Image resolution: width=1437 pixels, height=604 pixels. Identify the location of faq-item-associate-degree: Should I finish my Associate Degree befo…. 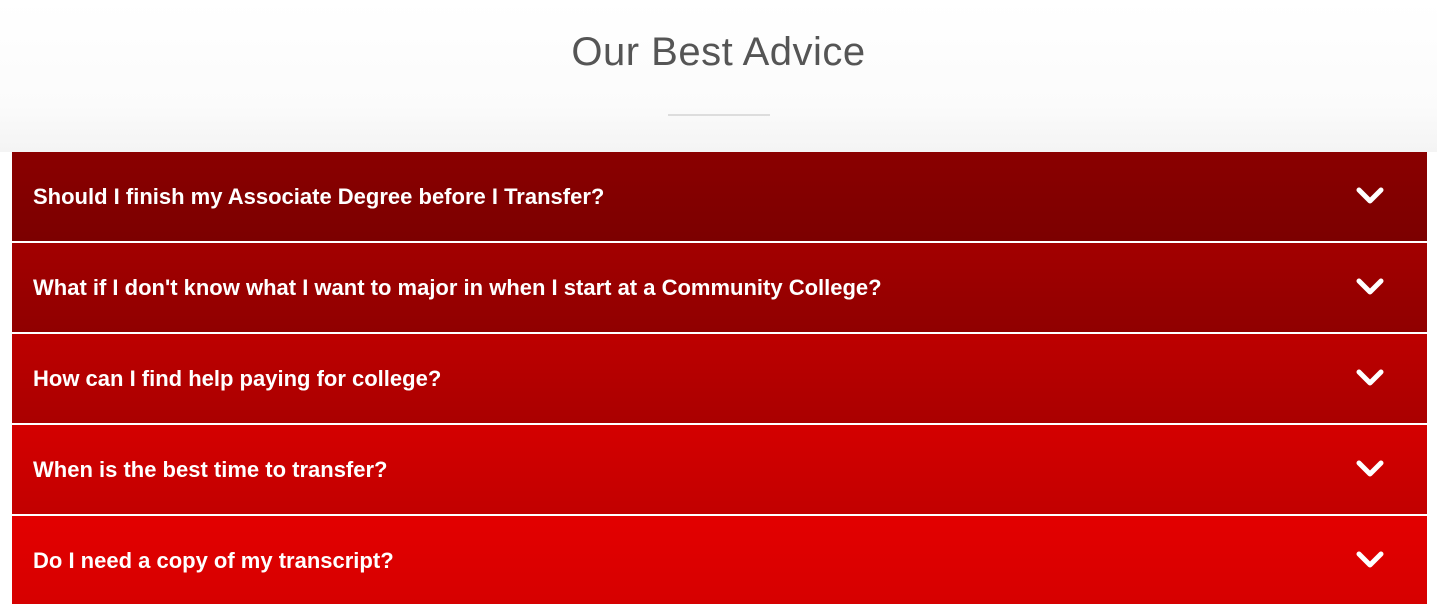
(719, 196).